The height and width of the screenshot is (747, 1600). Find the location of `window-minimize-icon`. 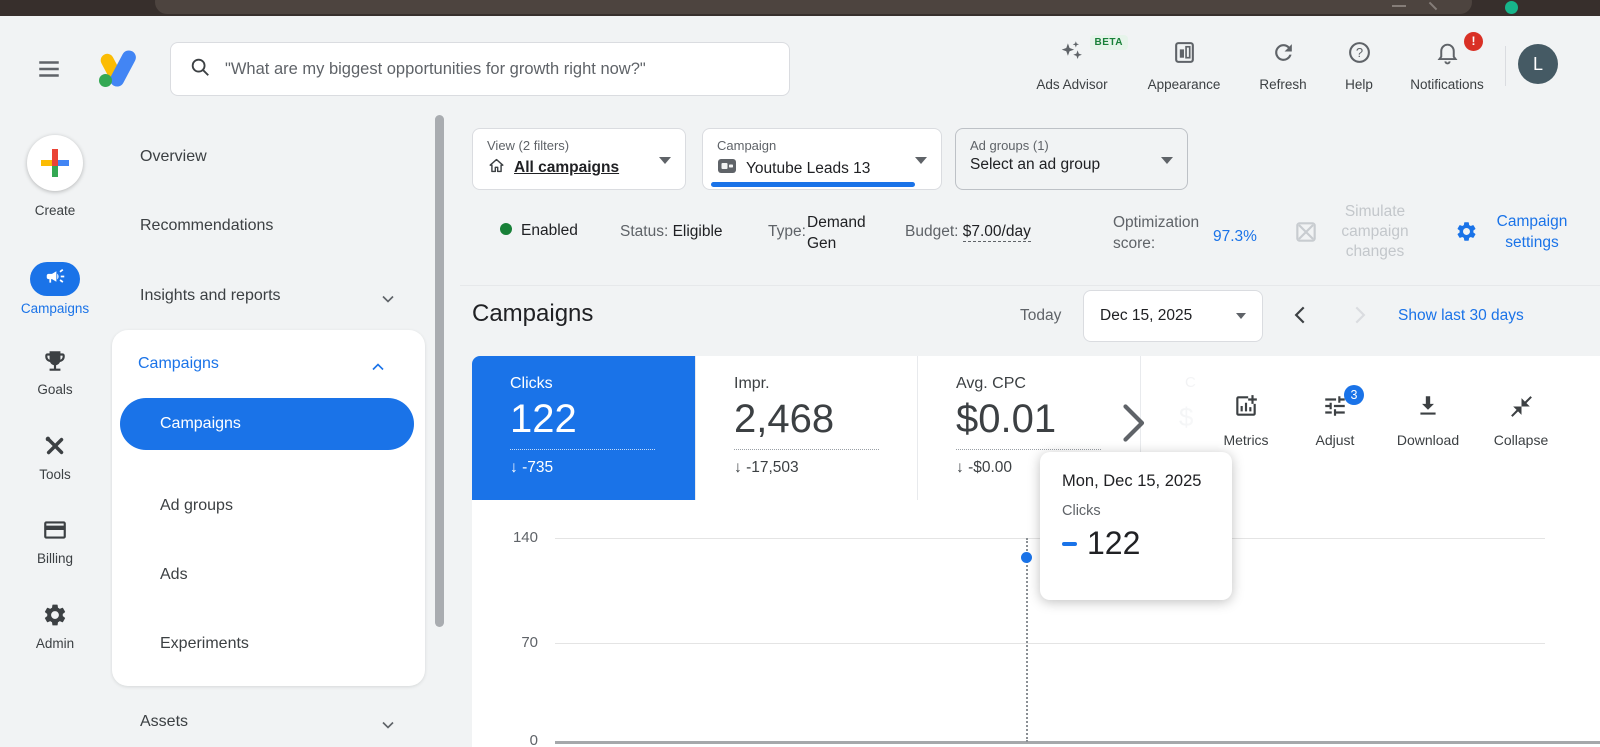

window-minimize-icon is located at coordinates (1399, 6).